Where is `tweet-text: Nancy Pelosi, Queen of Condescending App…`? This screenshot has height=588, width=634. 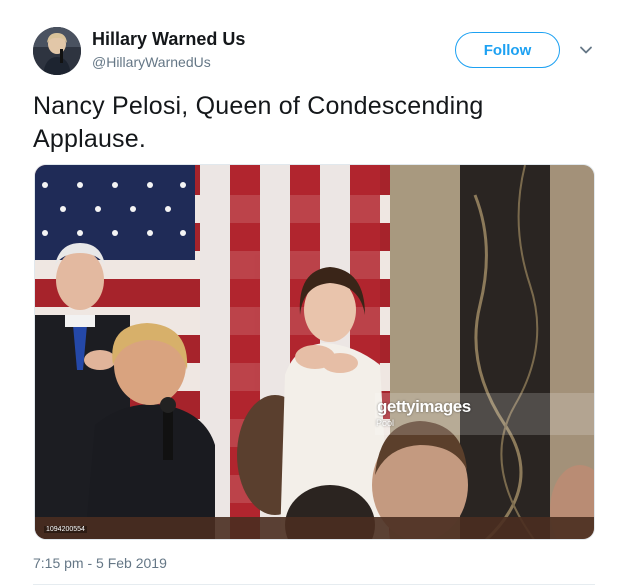 tweet-text: Nancy Pelosi, Queen of Condescending App… is located at coordinates (258, 122).